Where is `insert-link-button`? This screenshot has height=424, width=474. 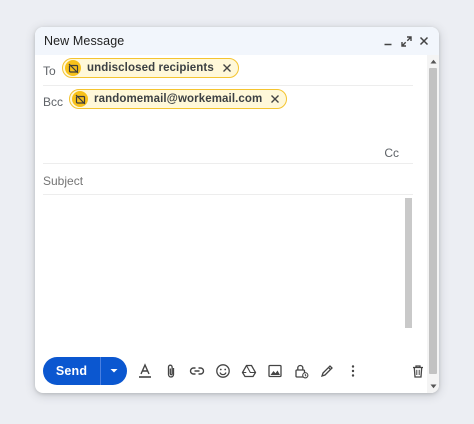 insert-link-button is located at coordinates (197, 371).